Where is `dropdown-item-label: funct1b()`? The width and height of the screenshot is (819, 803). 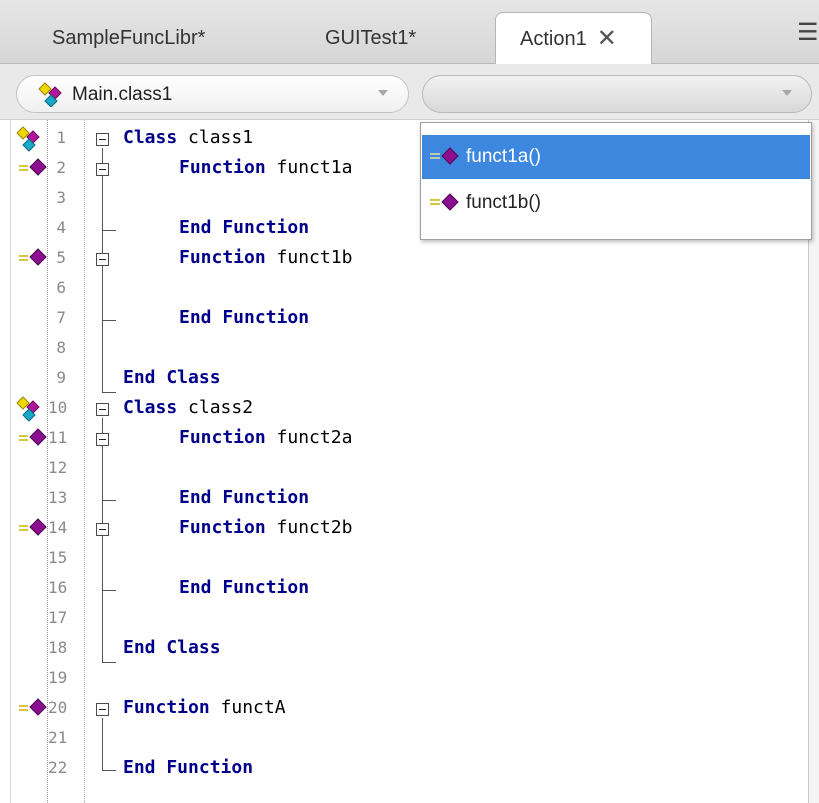 dropdown-item-label: funct1b() is located at coordinates (503, 202).